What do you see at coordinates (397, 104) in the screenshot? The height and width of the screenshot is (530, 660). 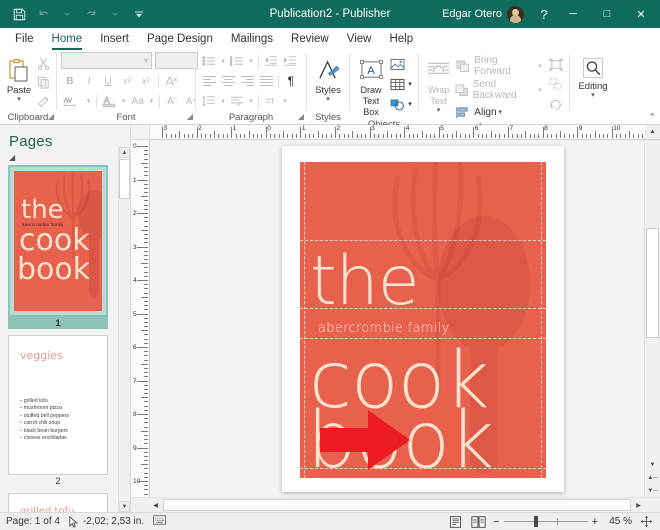 I see `shapes-icon` at bounding box center [397, 104].